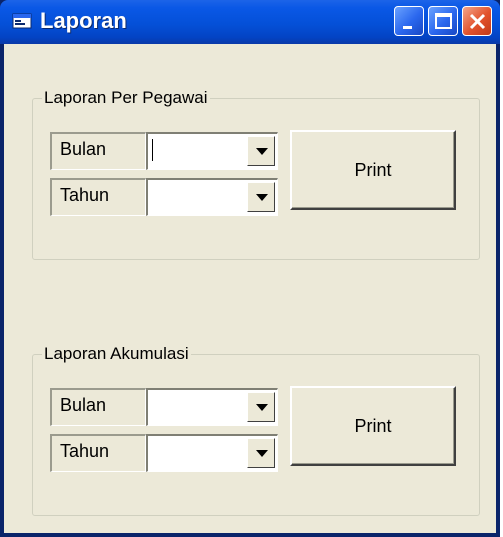 The width and height of the screenshot is (503, 537). I want to click on tahun-combobox-akumulasi, so click(212, 453).